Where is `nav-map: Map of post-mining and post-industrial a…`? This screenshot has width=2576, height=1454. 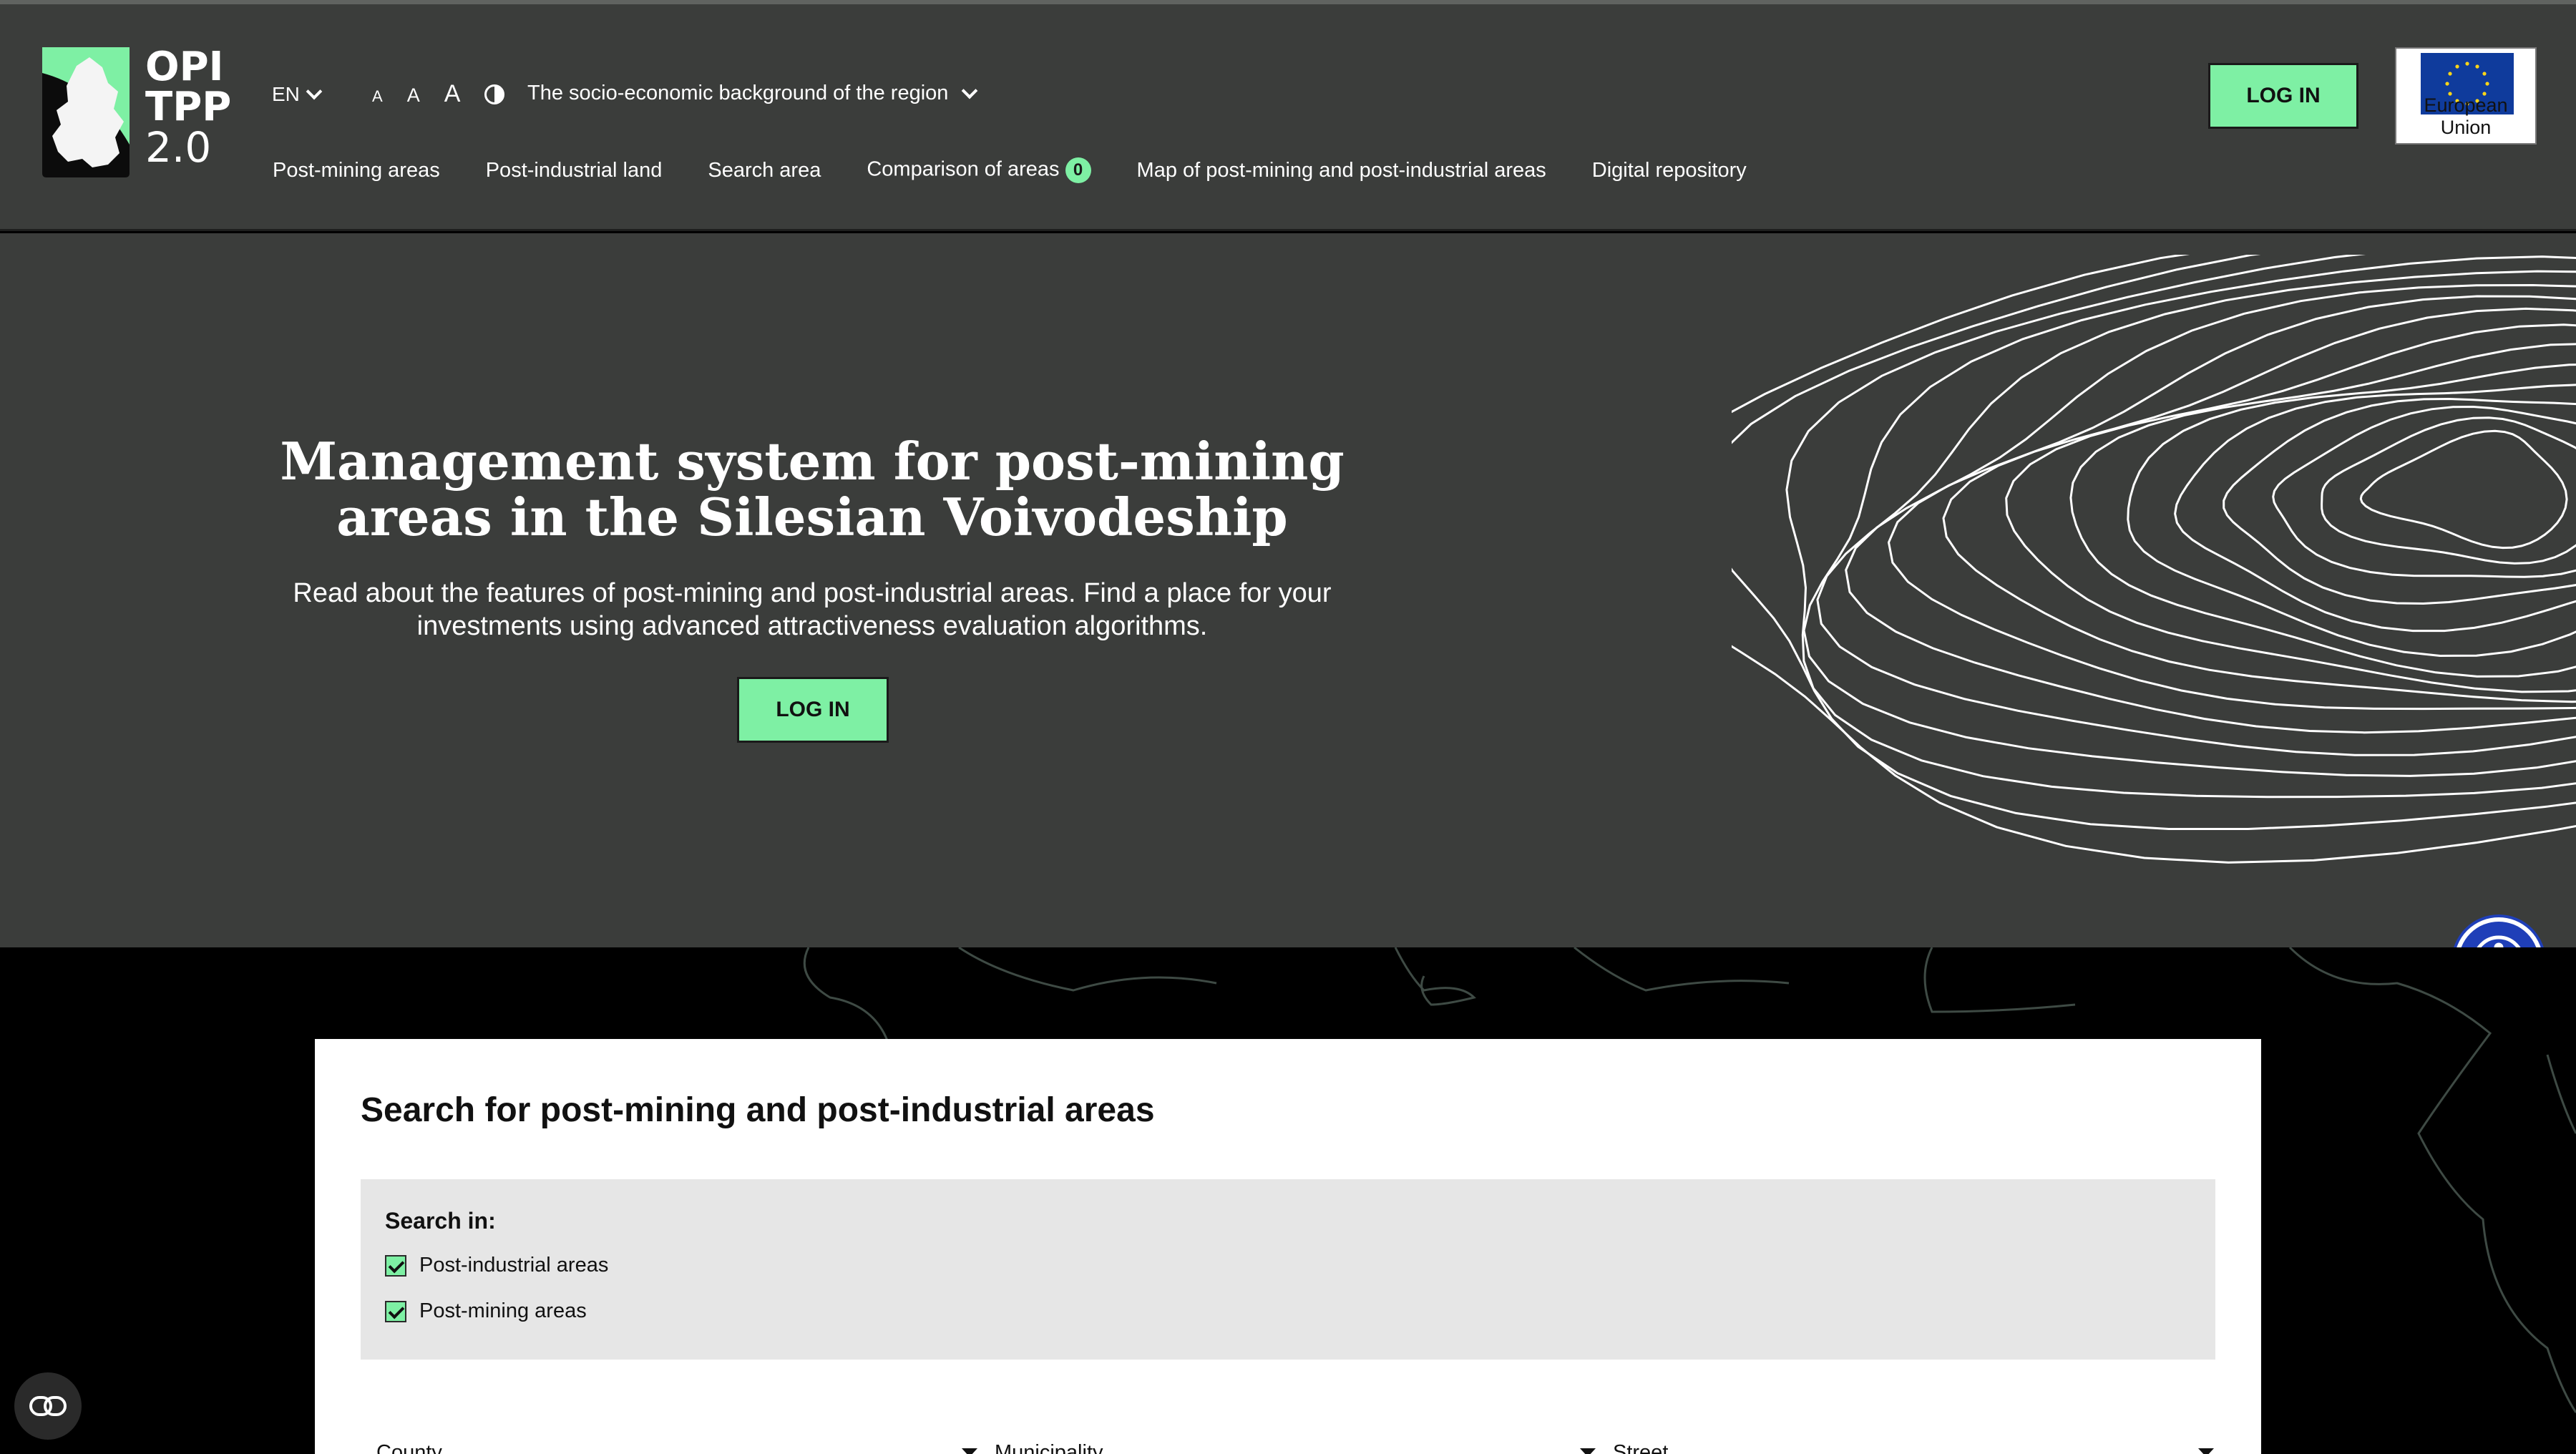
nav-map: Map of post-mining and post-industrial a… is located at coordinates (1341, 170).